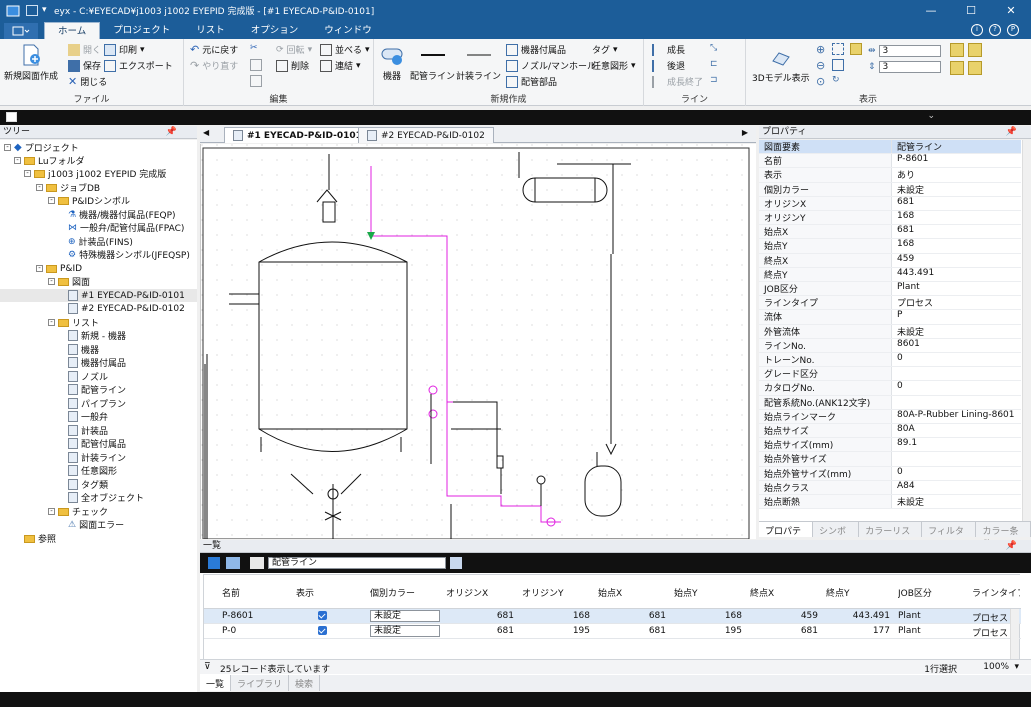  I want to click on command-icon, so click(11, 117).